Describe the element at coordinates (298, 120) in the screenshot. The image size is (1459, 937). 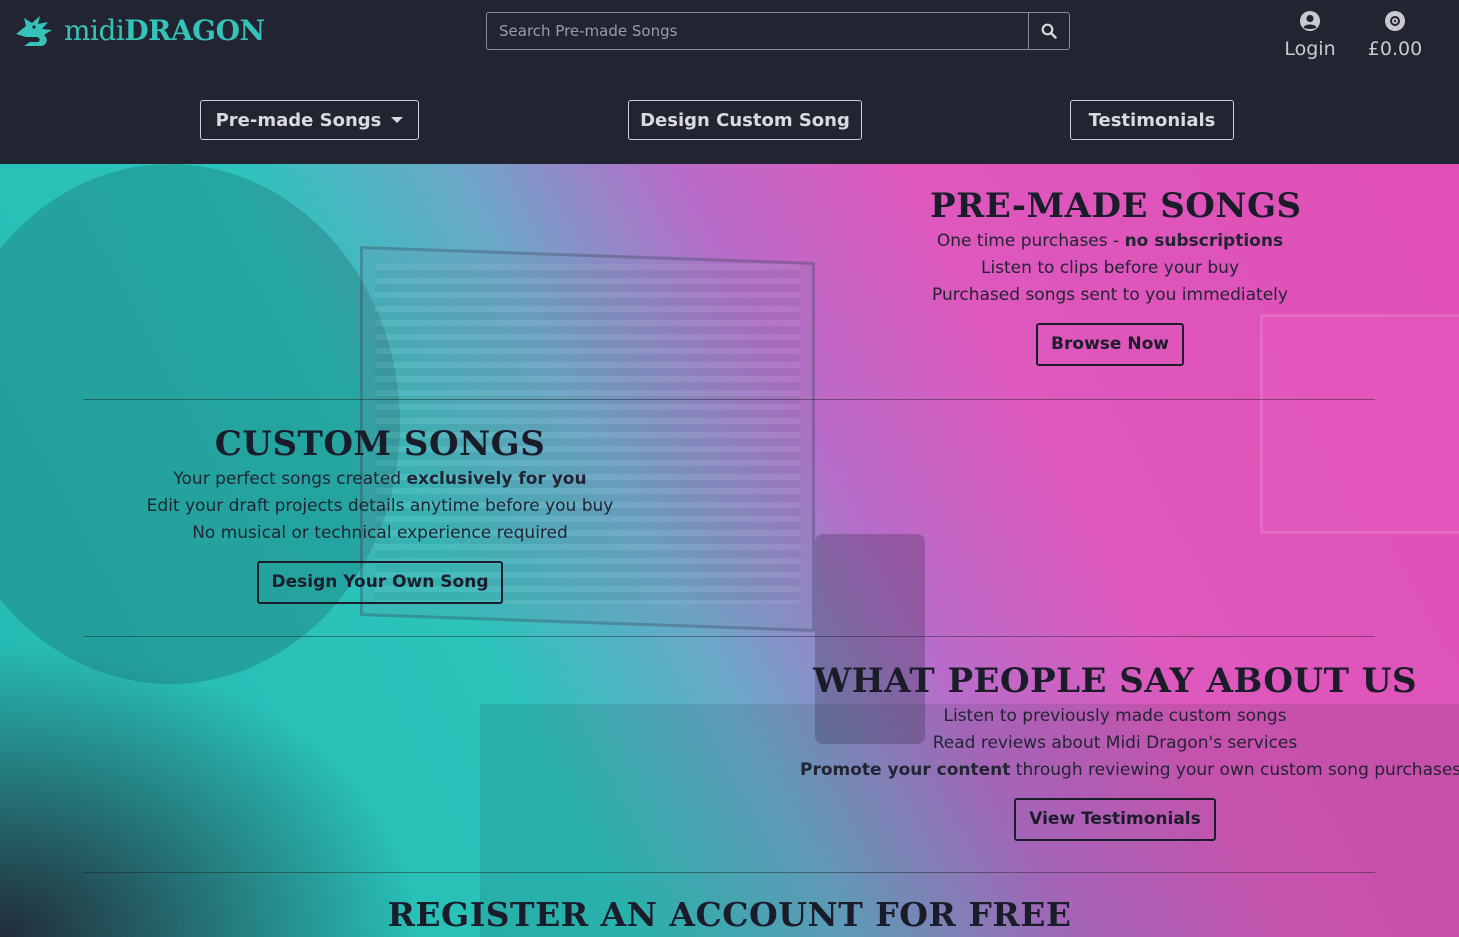
I see `nav-premade-label: Pre-made Songs` at that location.